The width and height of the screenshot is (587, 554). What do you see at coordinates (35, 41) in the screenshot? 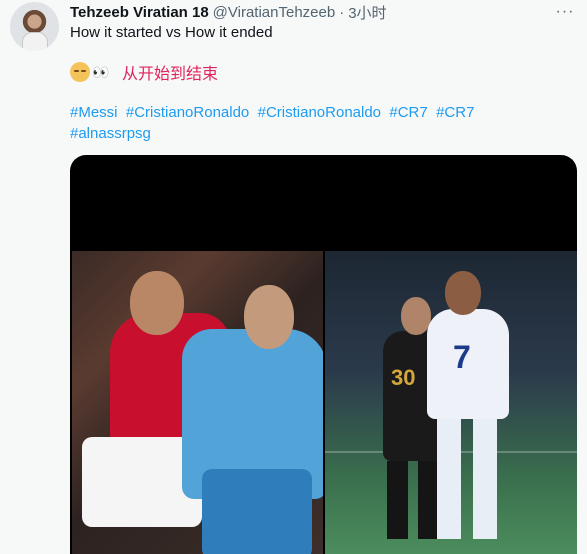
I see `avatar-figure` at bounding box center [35, 41].